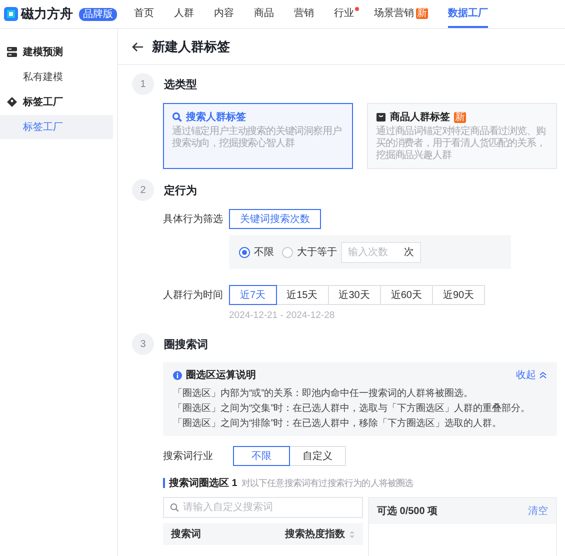 The height and width of the screenshot is (556, 565). I want to click on date-range: 2024-12-21 - 2024-12-28, so click(282, 315).